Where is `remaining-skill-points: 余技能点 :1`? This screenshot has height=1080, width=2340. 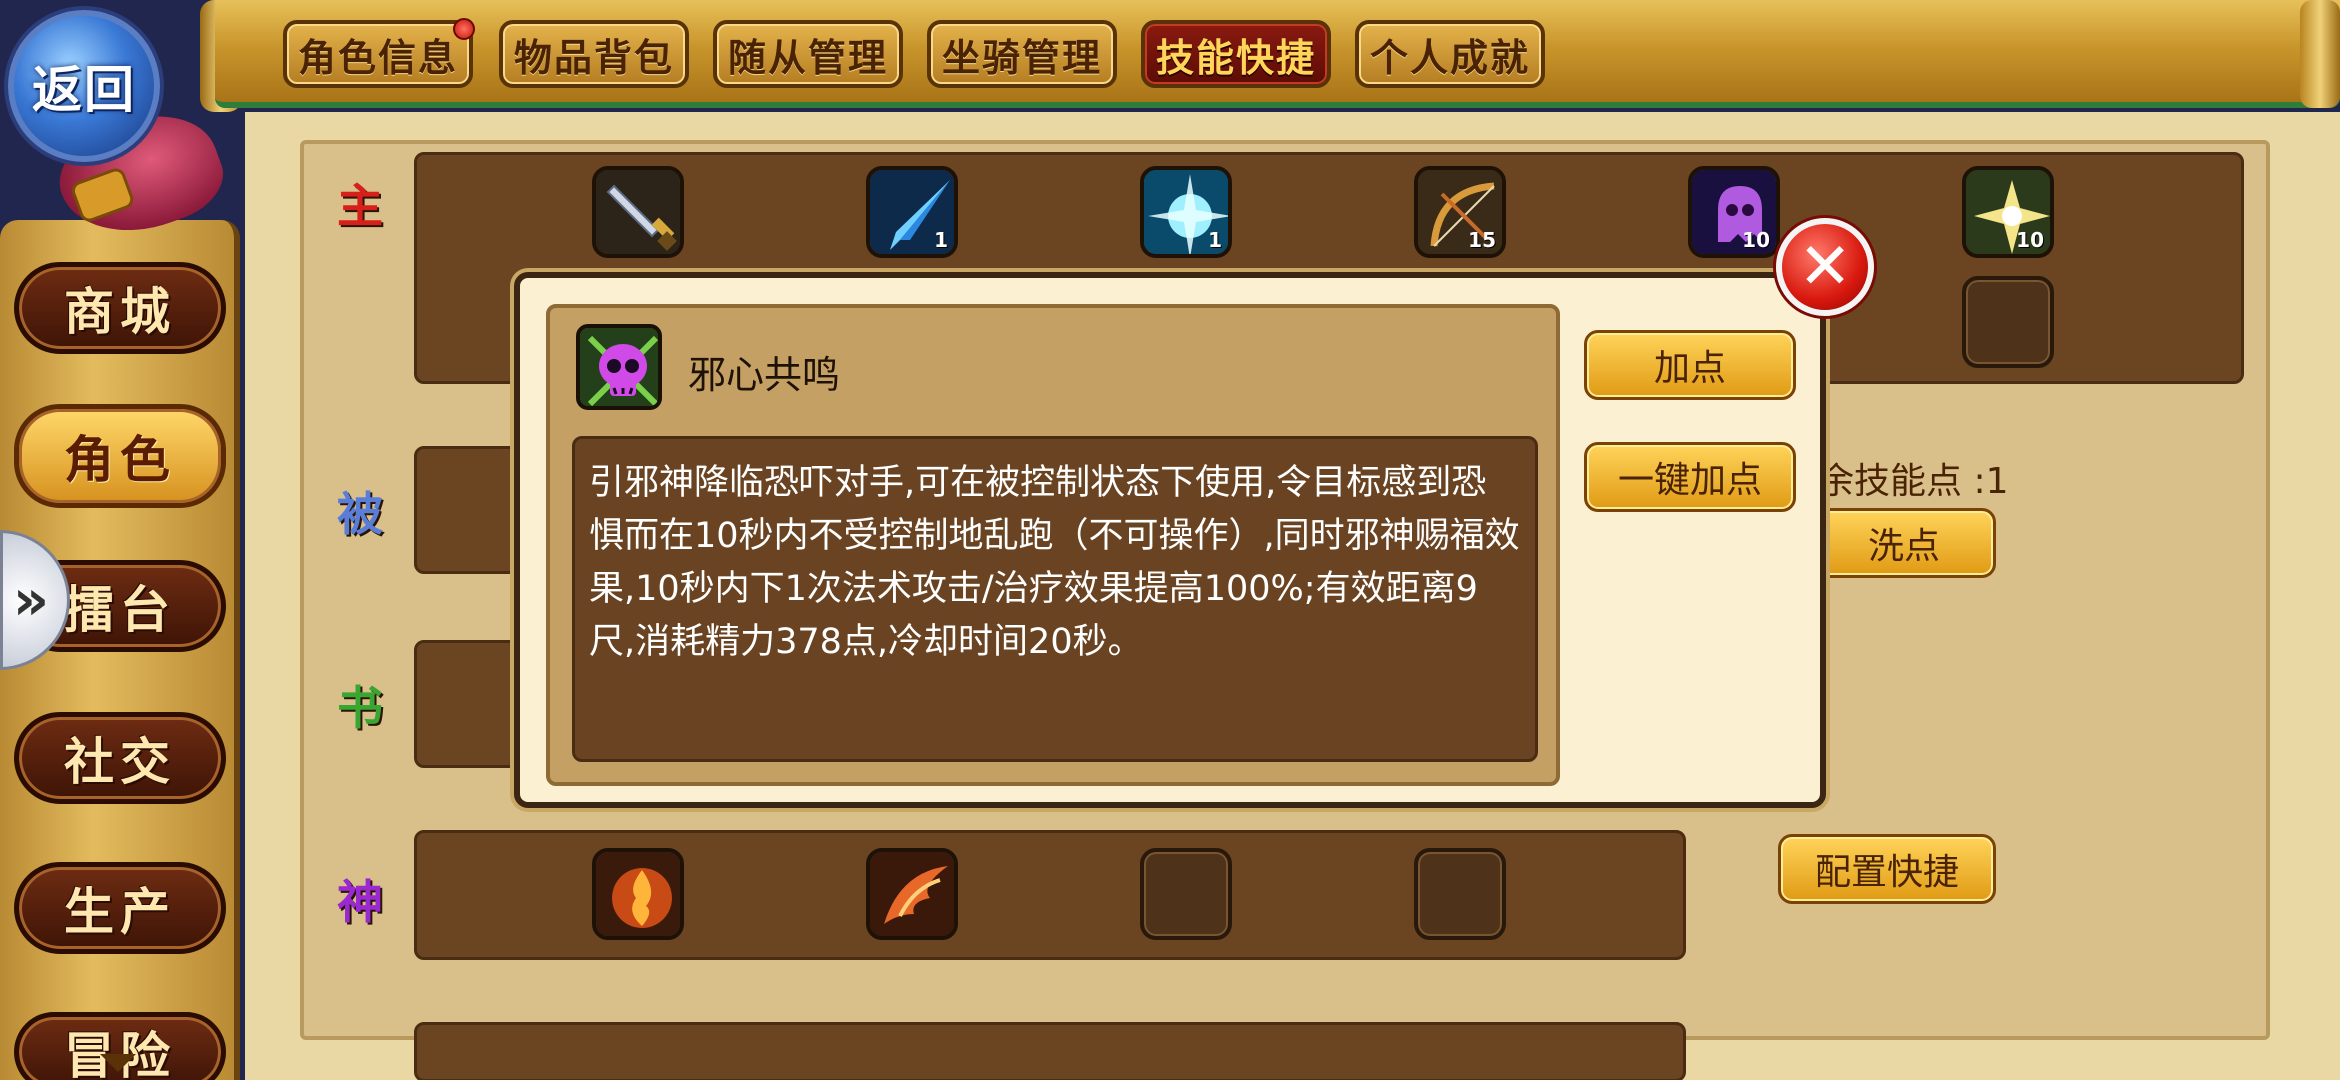
remaining-skill-points: 余技能点 :1 is located at coordinates (1913, 481).